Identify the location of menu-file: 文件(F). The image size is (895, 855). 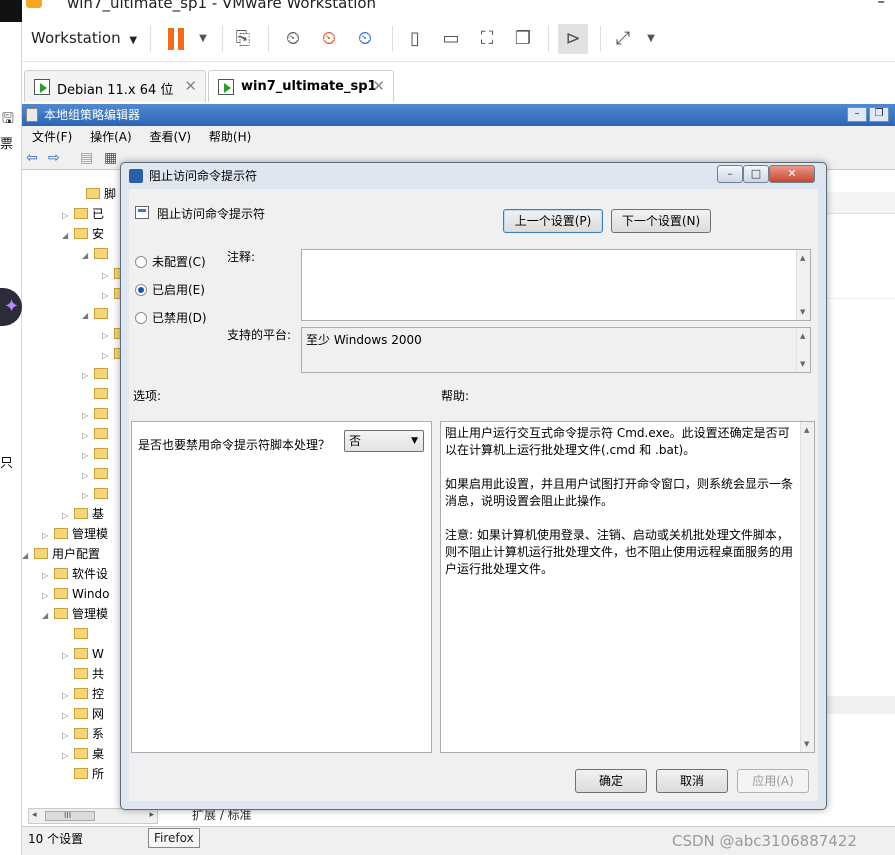
(52, 137).